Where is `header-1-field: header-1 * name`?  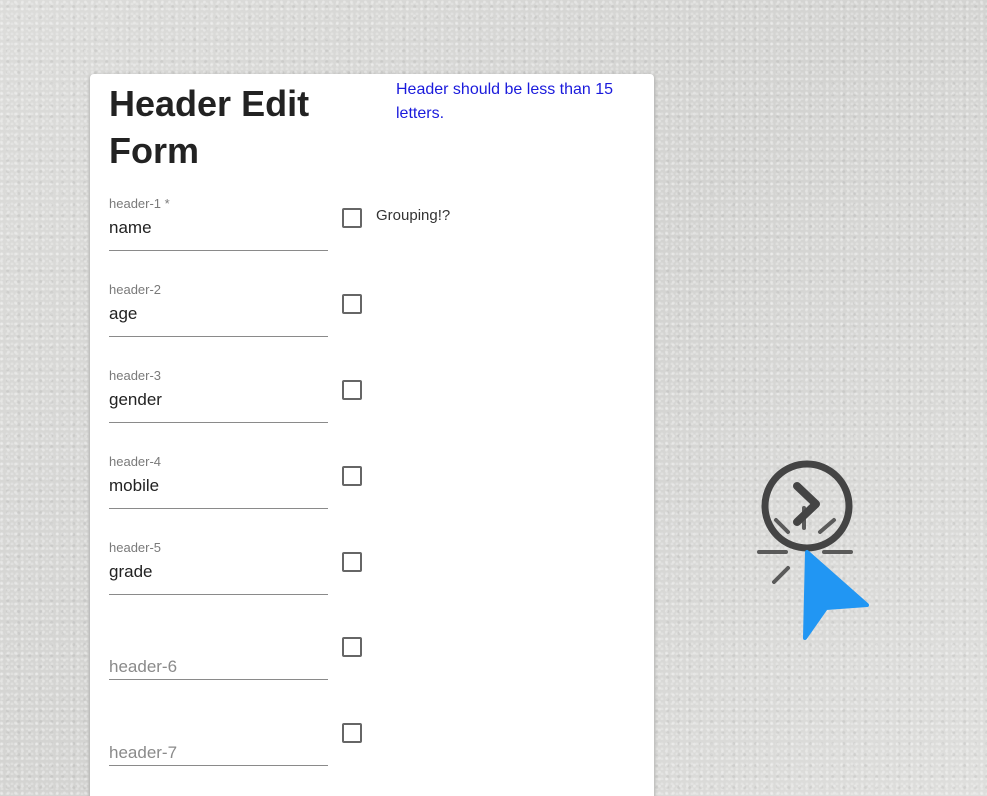 header-1-field: header-1 * name is located at coordinates (218, 223).